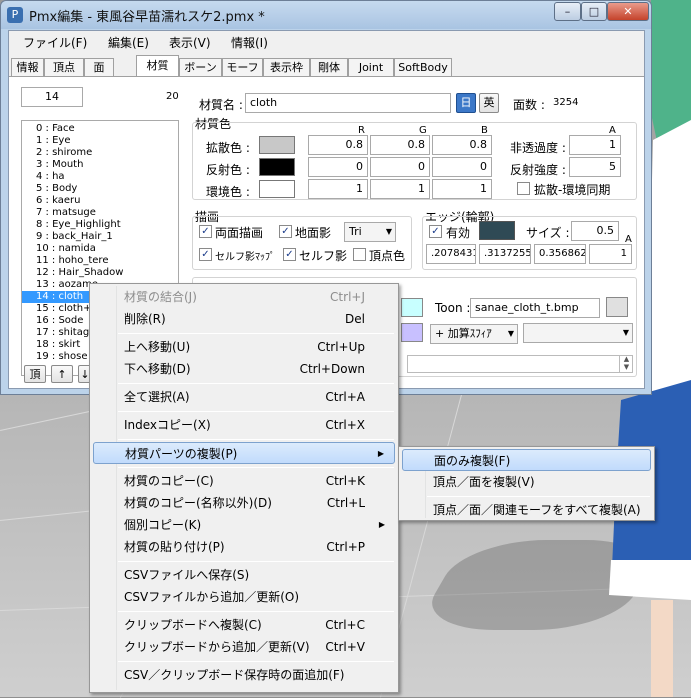 This screenshot has height=698, width=691. What do you see at coordinates (200, 67) in the screenshot?
I see `tab-bone: ボーン` at bounding box center [200, 67].